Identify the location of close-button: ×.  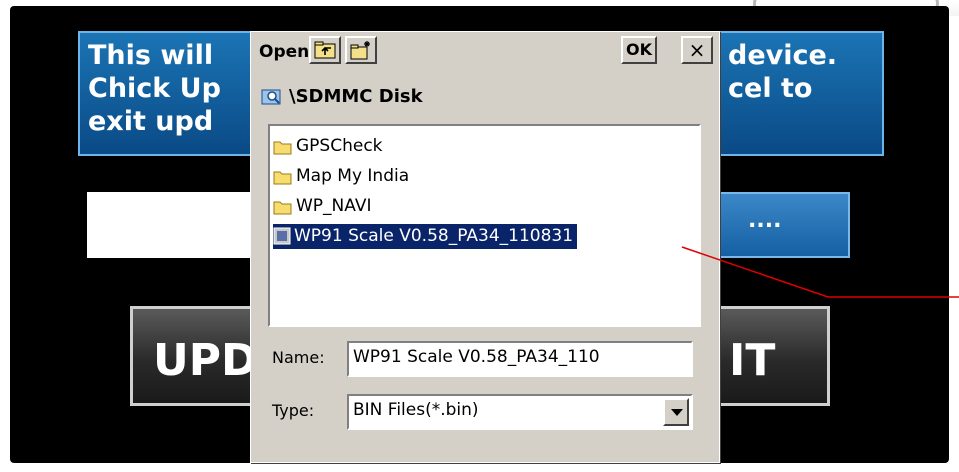
(697, 50).